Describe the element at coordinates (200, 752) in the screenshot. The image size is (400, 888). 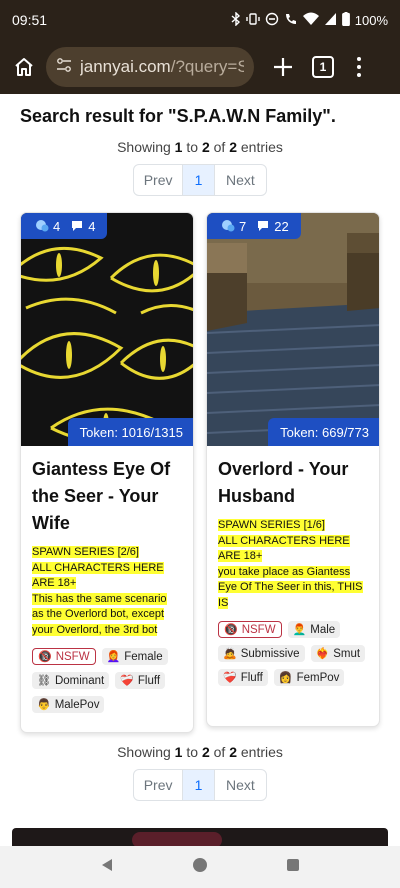
I see `entries-summary-bottom: Showing 1 to 2 of 2 entries` at that location.